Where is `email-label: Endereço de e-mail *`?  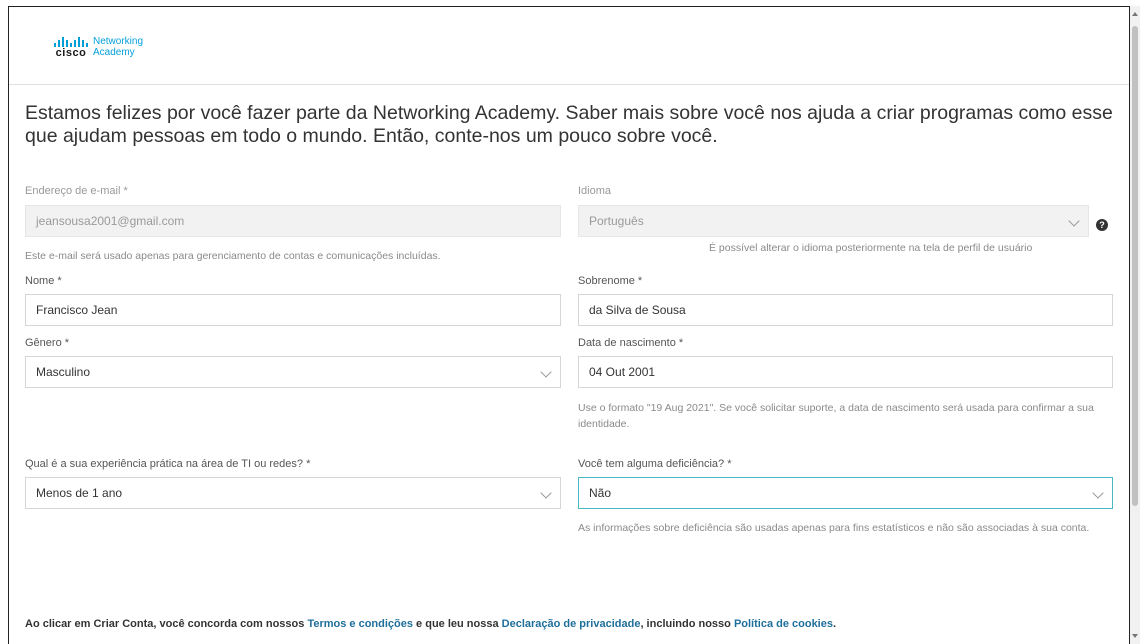
email-label: Endereço de e-mail * is located at coordinates (76, 191).